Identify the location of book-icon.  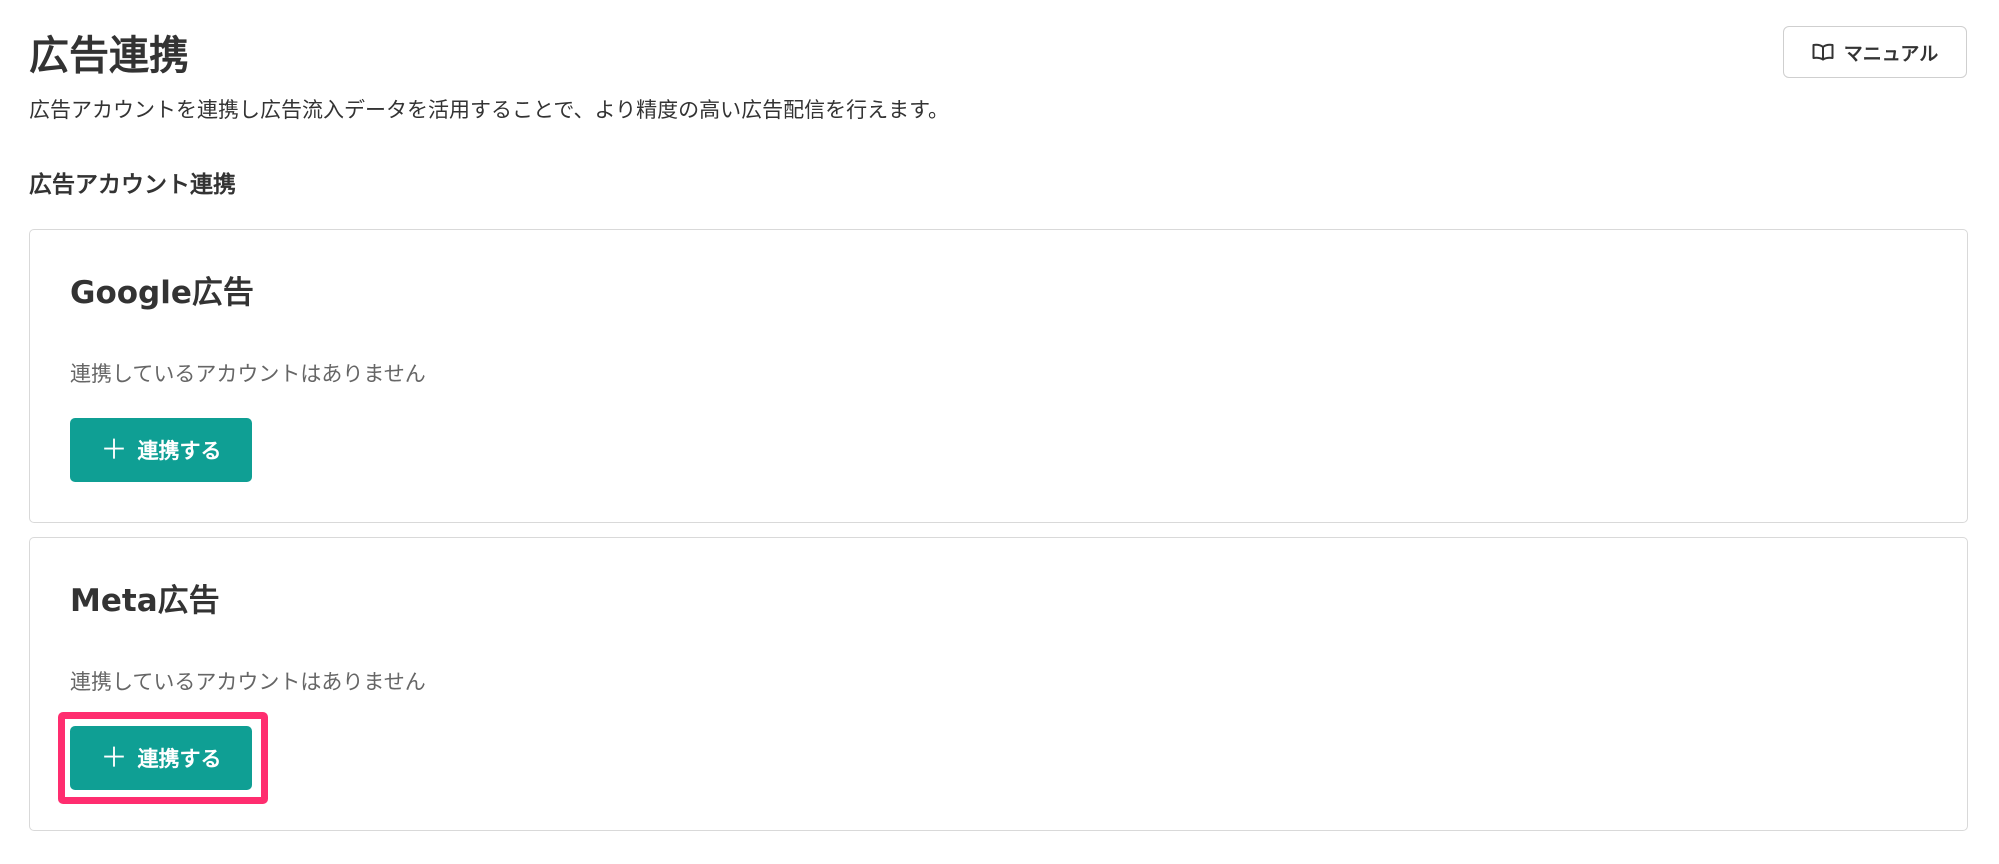
(1823, 52).